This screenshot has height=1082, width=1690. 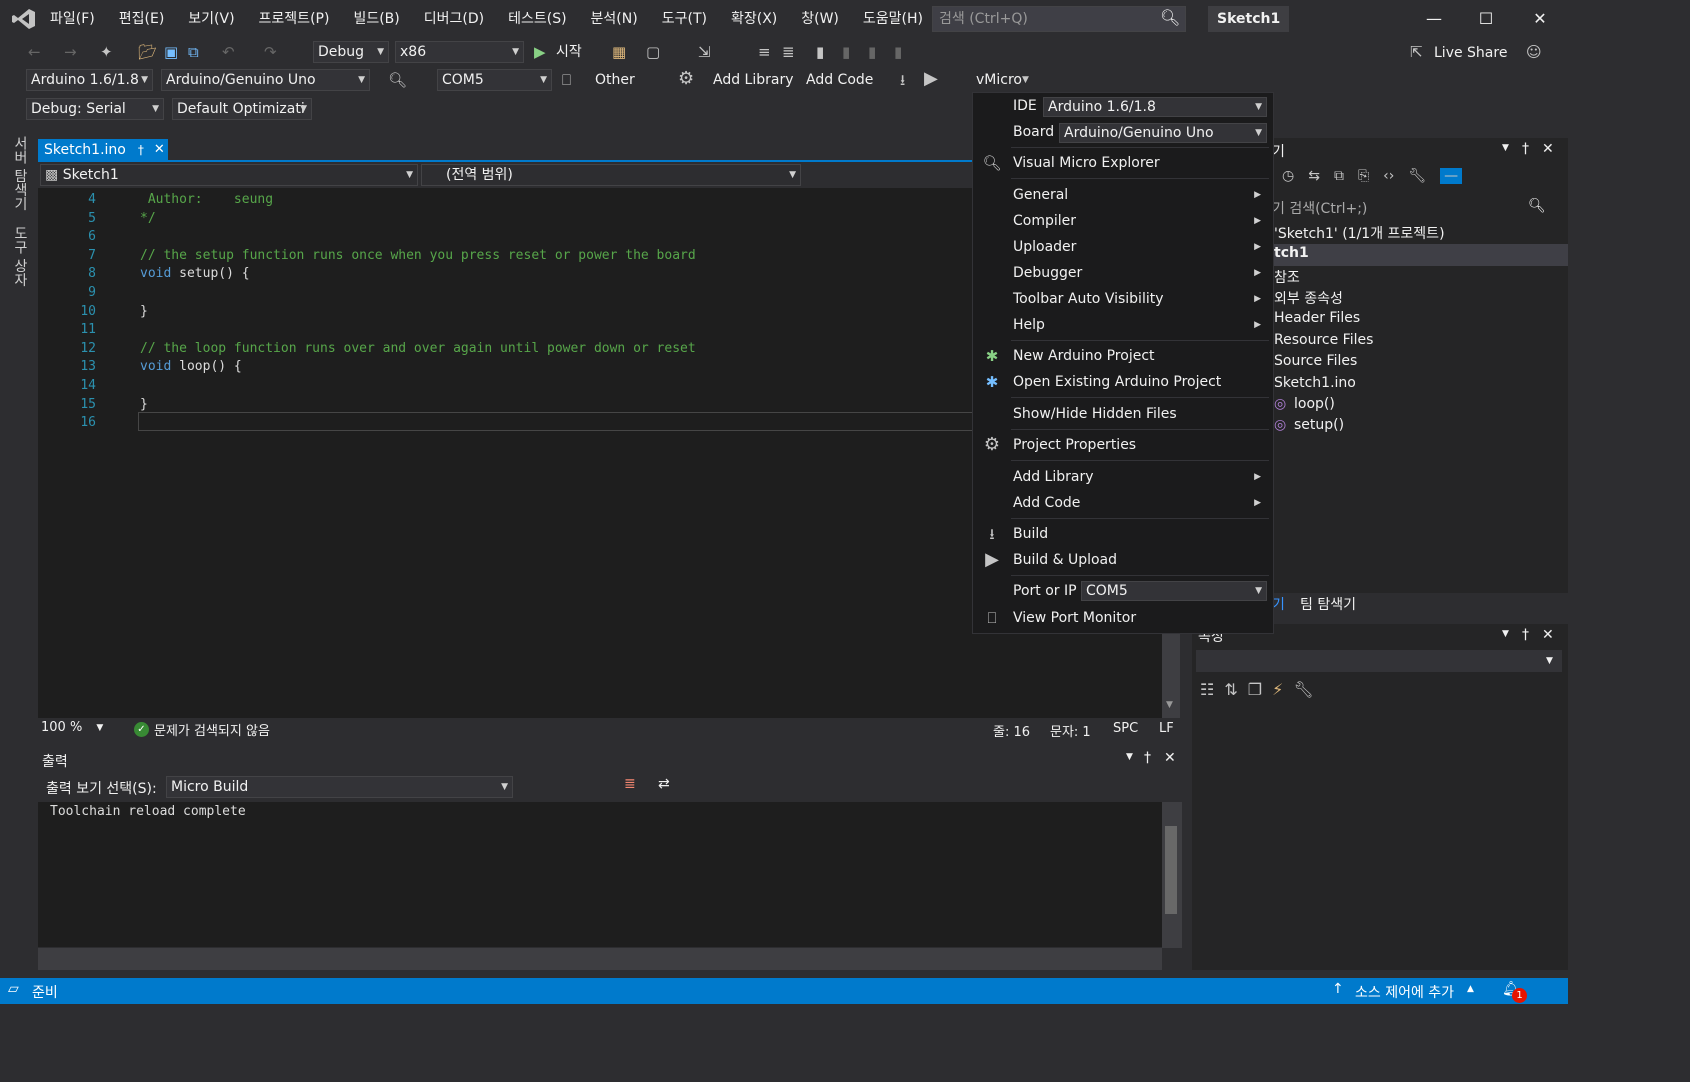 I want to click on menu-tools: 도구(T), so click(x=684, y=19).